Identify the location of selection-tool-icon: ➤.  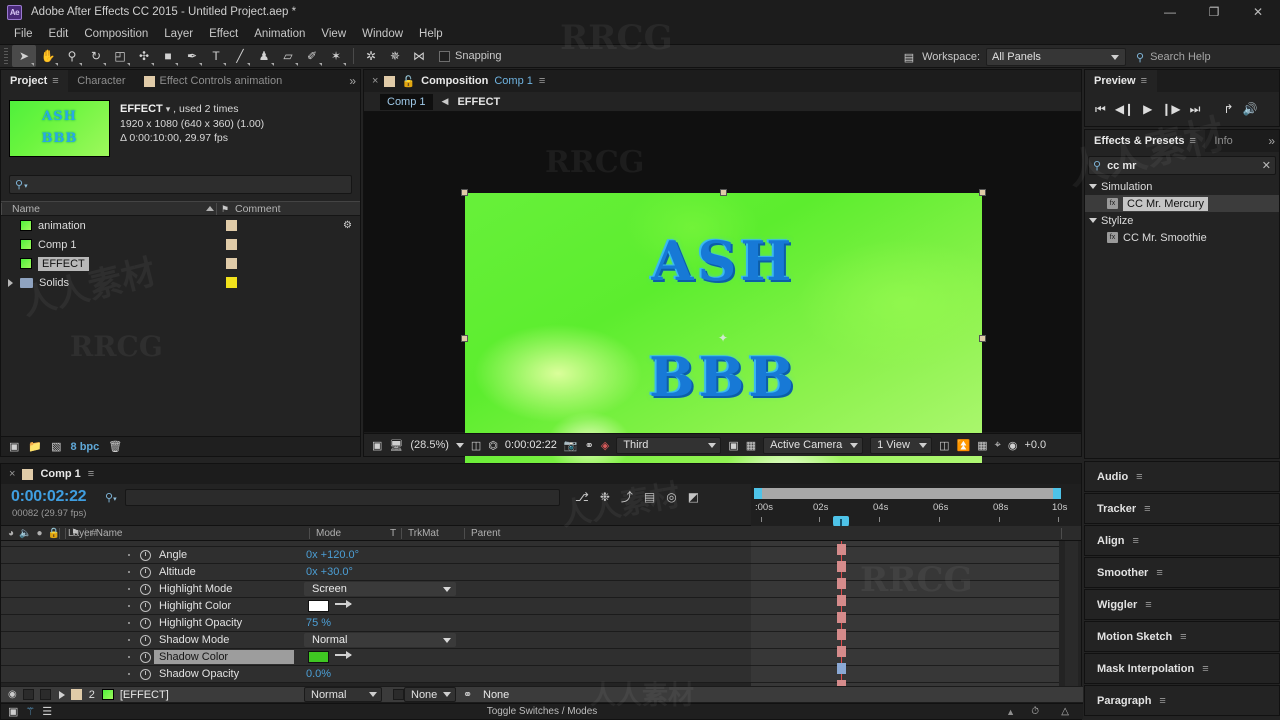
(24, 56).